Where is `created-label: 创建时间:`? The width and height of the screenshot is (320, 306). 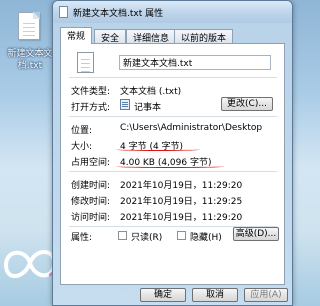
created-label: 创建时间: is located at coordinates (91, 186).